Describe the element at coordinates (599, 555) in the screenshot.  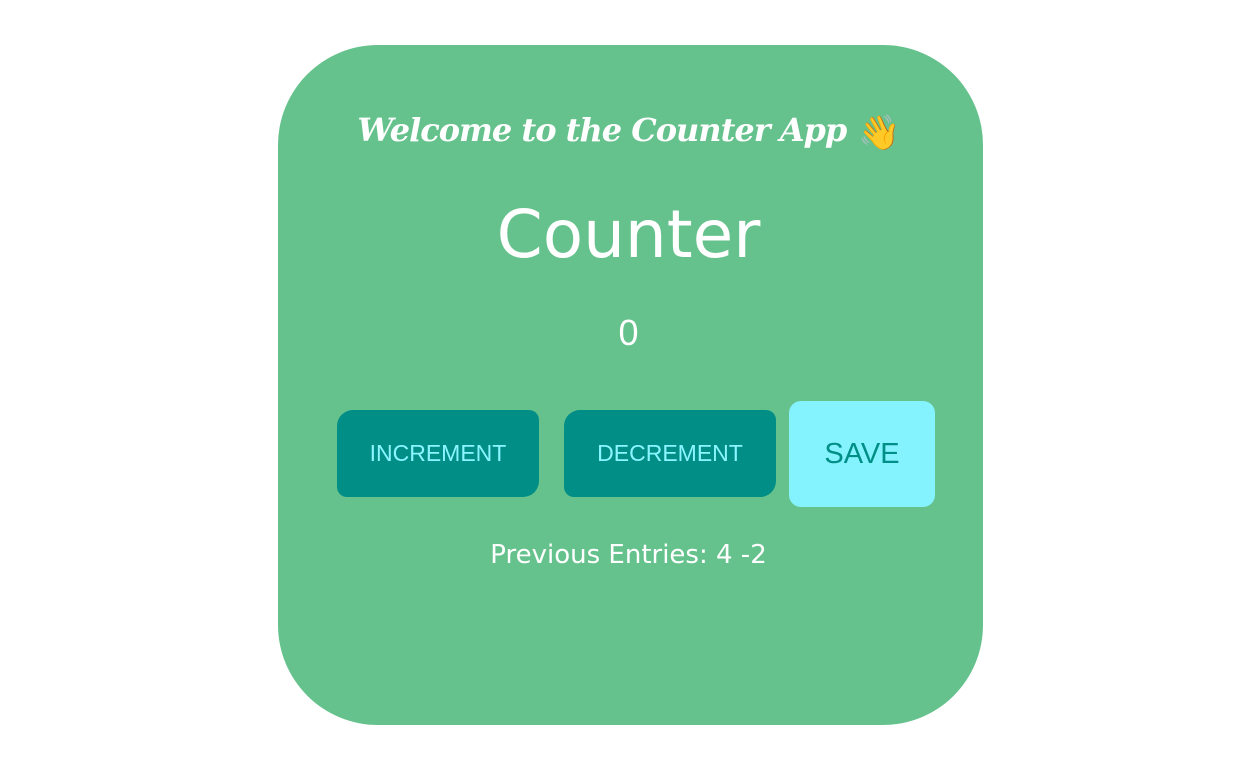
I see `previous-entries-label: Previous Entries:` at that location.